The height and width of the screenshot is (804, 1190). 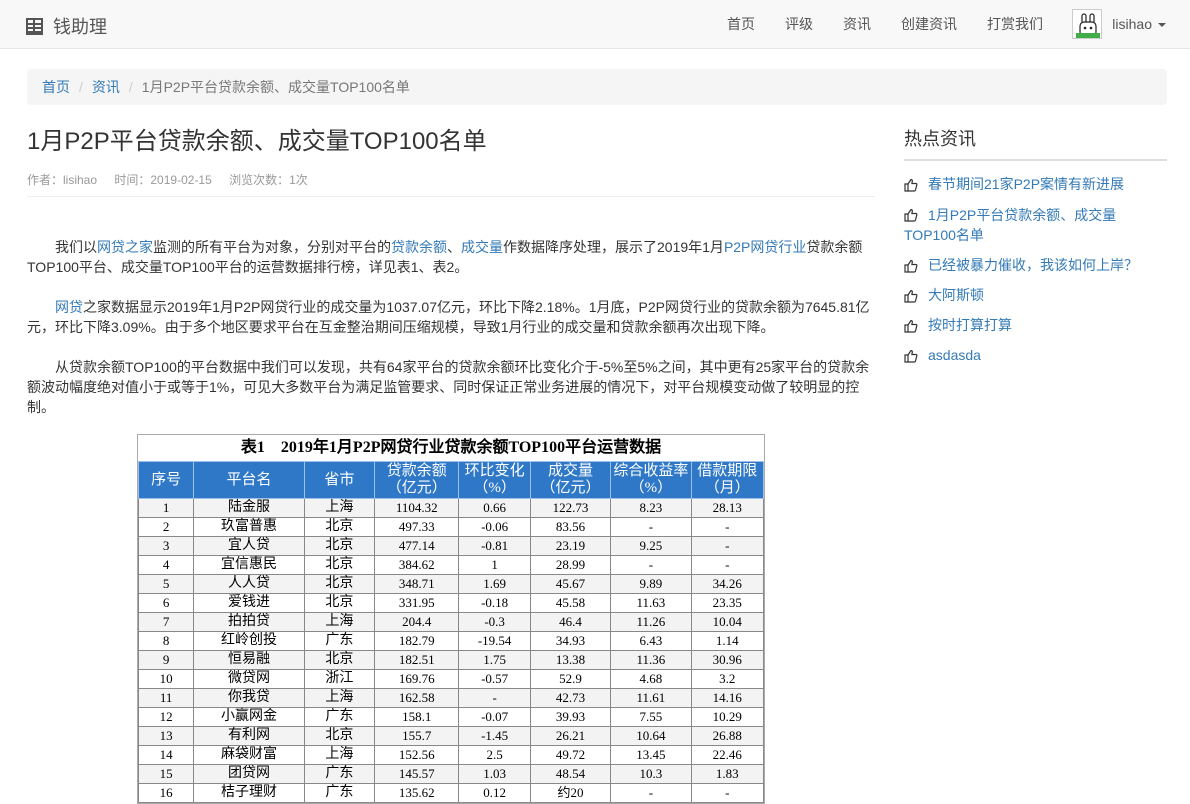 What do you see at coordinates (570, 488) in the screenshot?
I see `header-unit: （亿元）` at bounding box center [570, 488].